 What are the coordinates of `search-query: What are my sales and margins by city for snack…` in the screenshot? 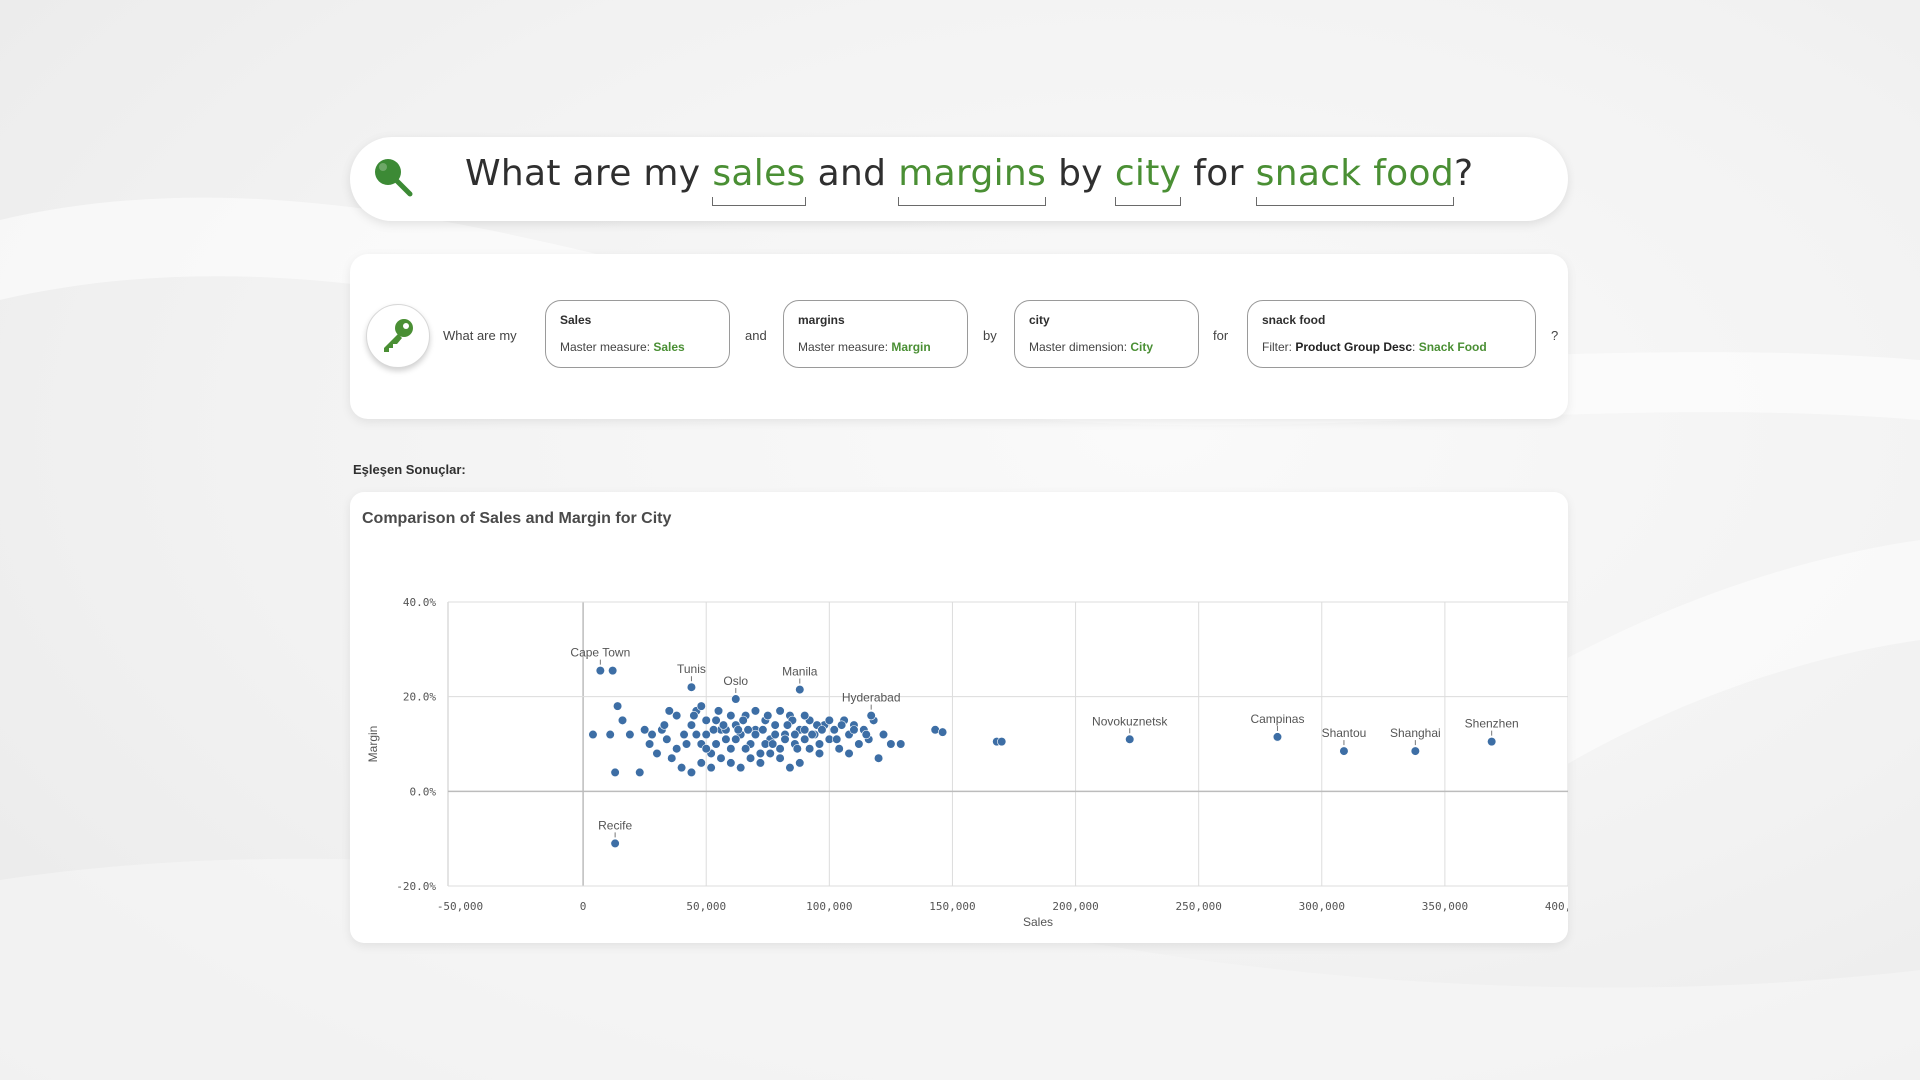 It's located at (969, 179).